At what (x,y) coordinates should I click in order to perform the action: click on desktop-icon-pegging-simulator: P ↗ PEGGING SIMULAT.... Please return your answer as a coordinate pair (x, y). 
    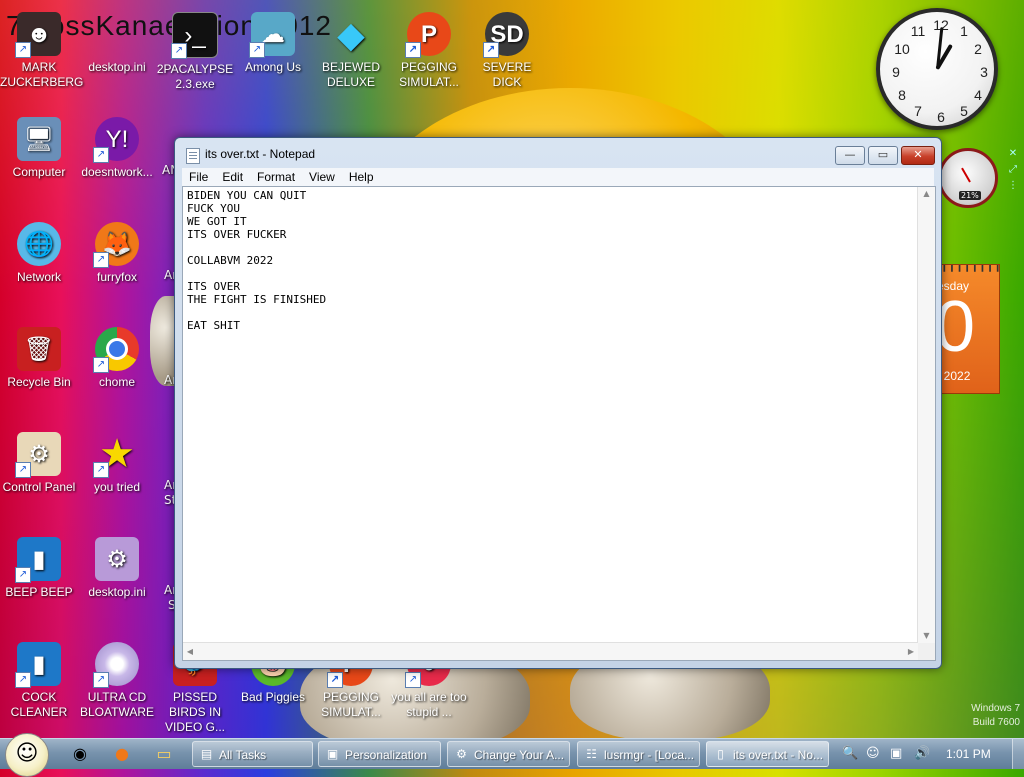
    Looking at the image, I should click on (429, 51).